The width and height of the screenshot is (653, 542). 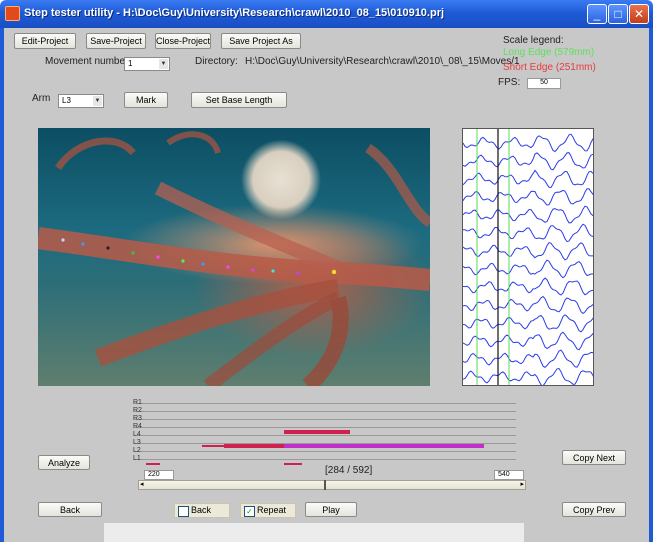 I want to click on directory-label: Directory:, so click(x=216, y=61).